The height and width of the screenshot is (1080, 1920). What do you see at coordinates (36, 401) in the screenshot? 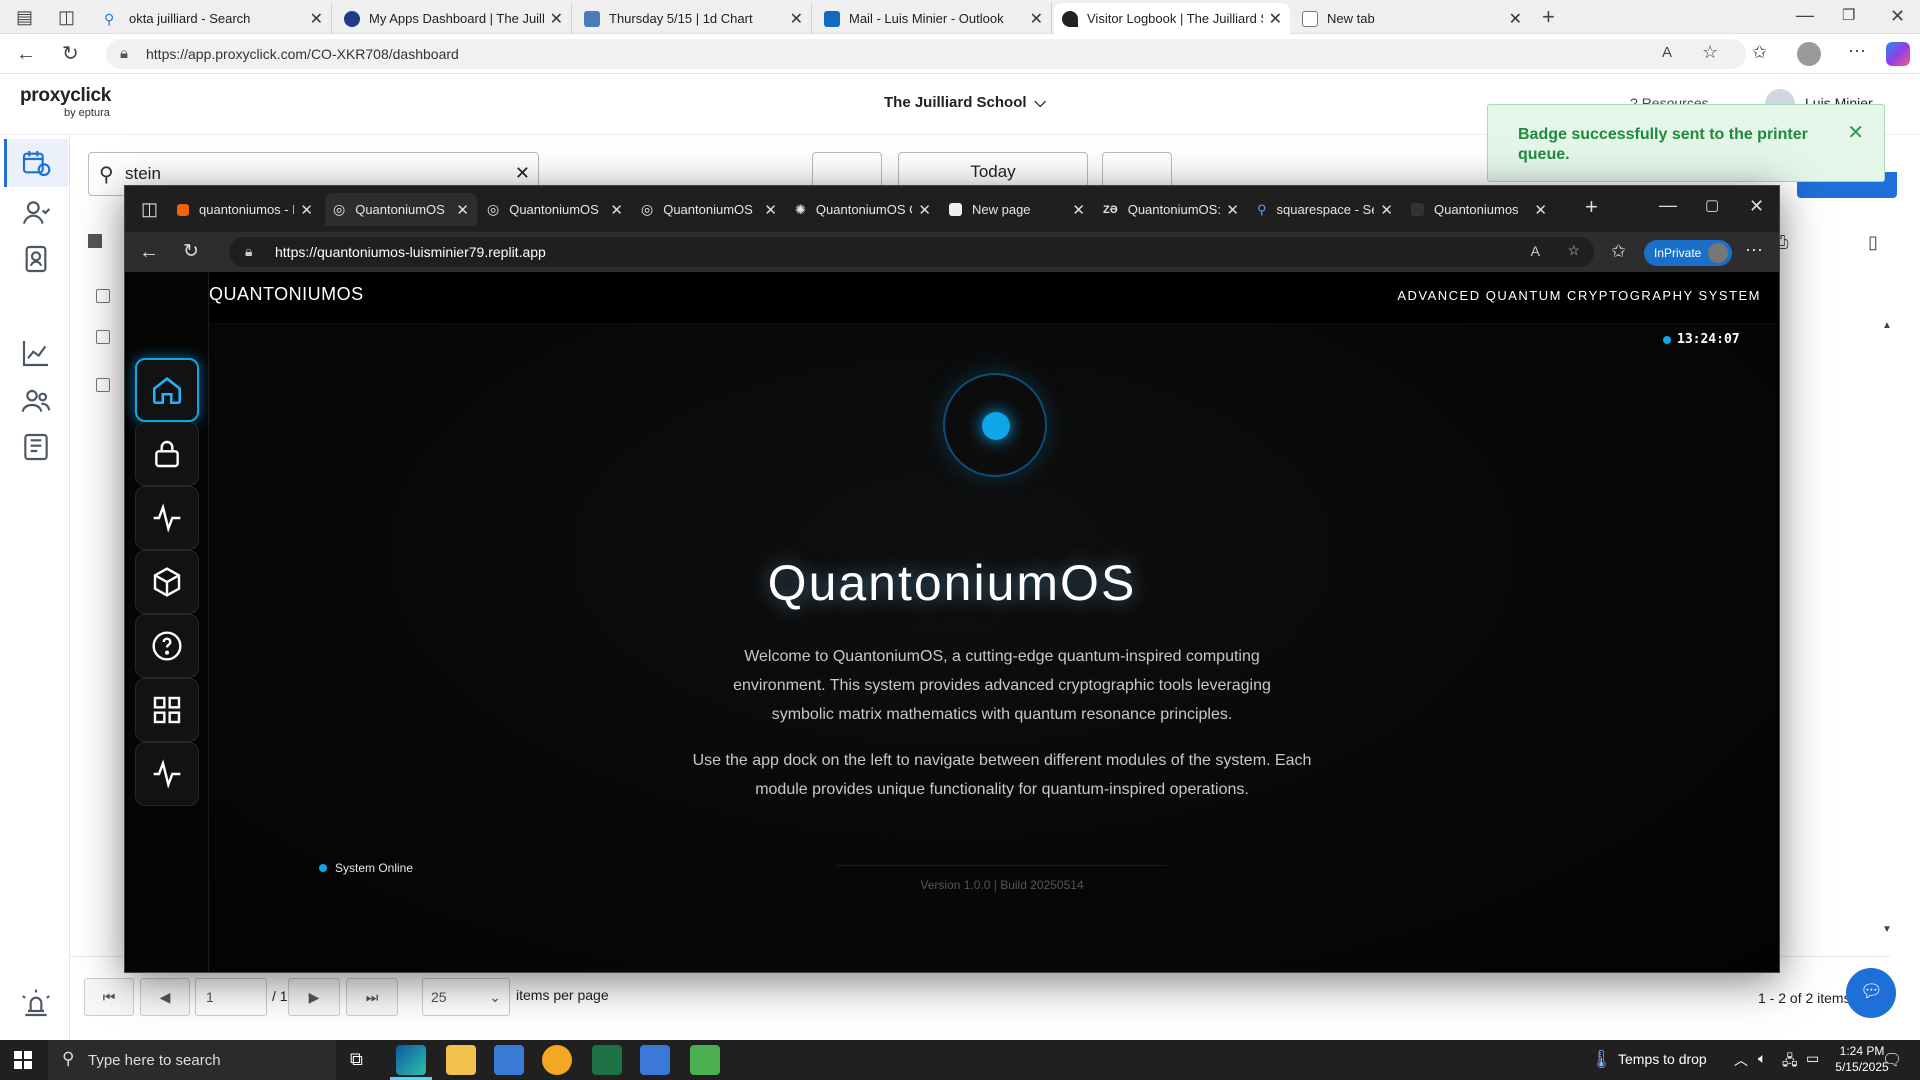
I see `users-icon` at bounding box center [36, 401].